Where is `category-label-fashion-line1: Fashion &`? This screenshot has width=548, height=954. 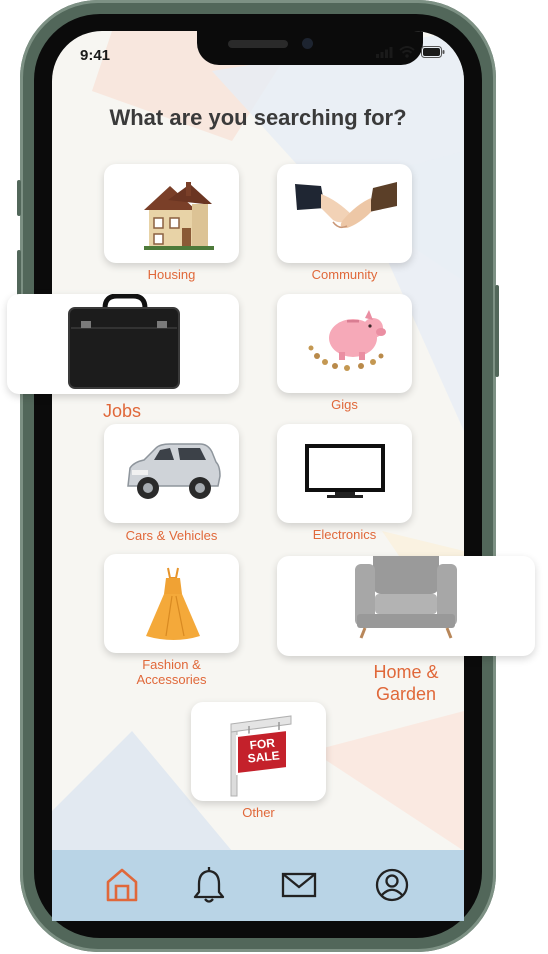
category-label-fashion-line1: Fashion & is located at coordinates (171, 664).